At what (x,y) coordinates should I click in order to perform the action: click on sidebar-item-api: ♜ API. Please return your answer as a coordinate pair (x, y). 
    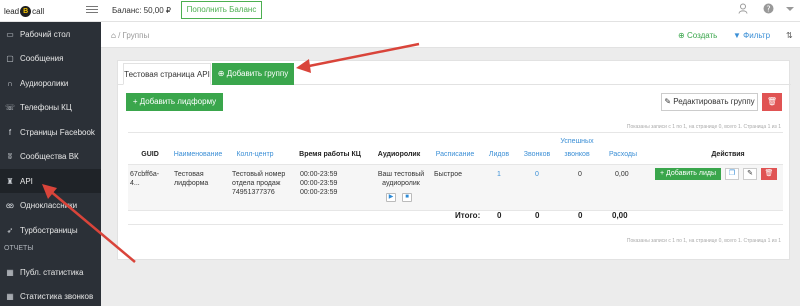
    Looking at the image, I should click on (50, 181).